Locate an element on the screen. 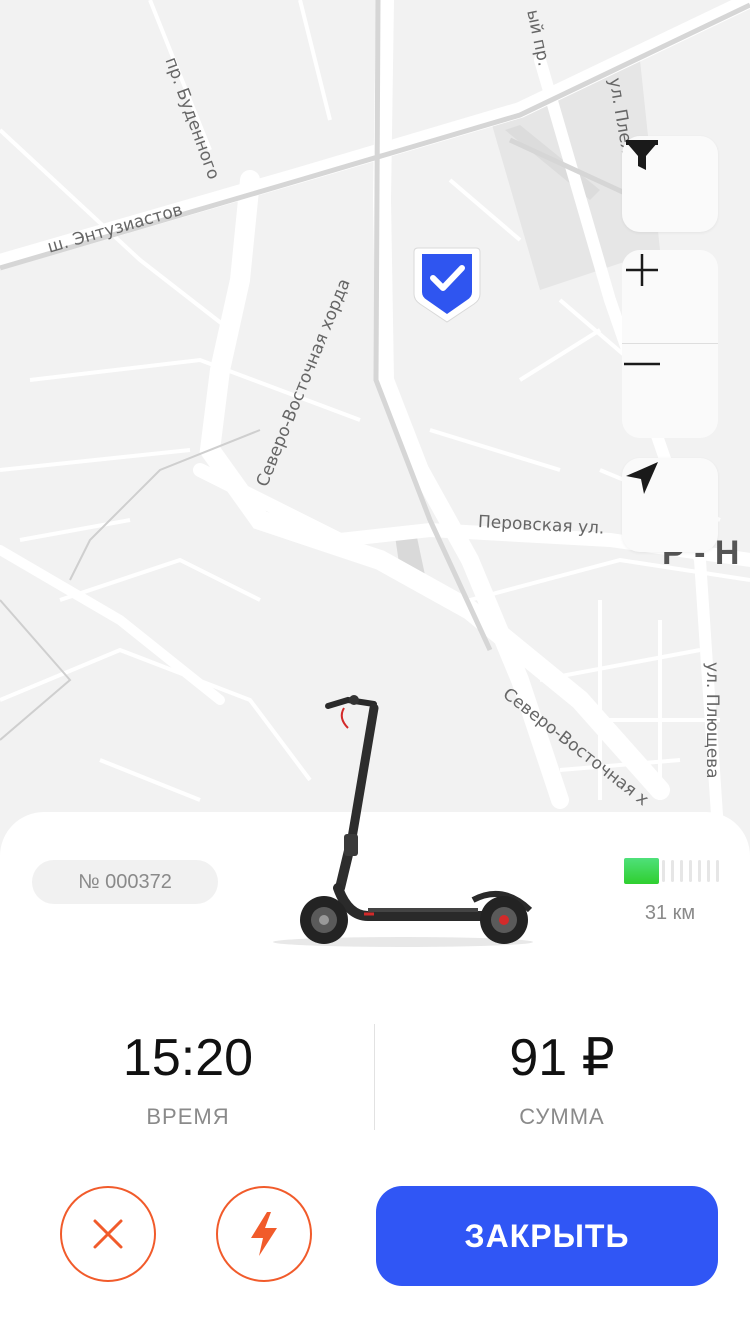  stats-divider is located at coordinates (374, 1077).